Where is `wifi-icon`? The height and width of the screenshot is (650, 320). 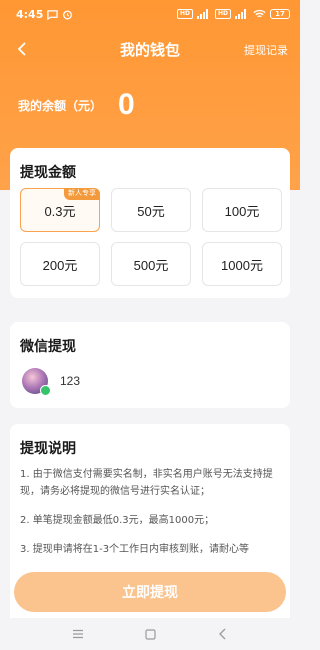 wifi-icon is located at coordinates (259, 14).